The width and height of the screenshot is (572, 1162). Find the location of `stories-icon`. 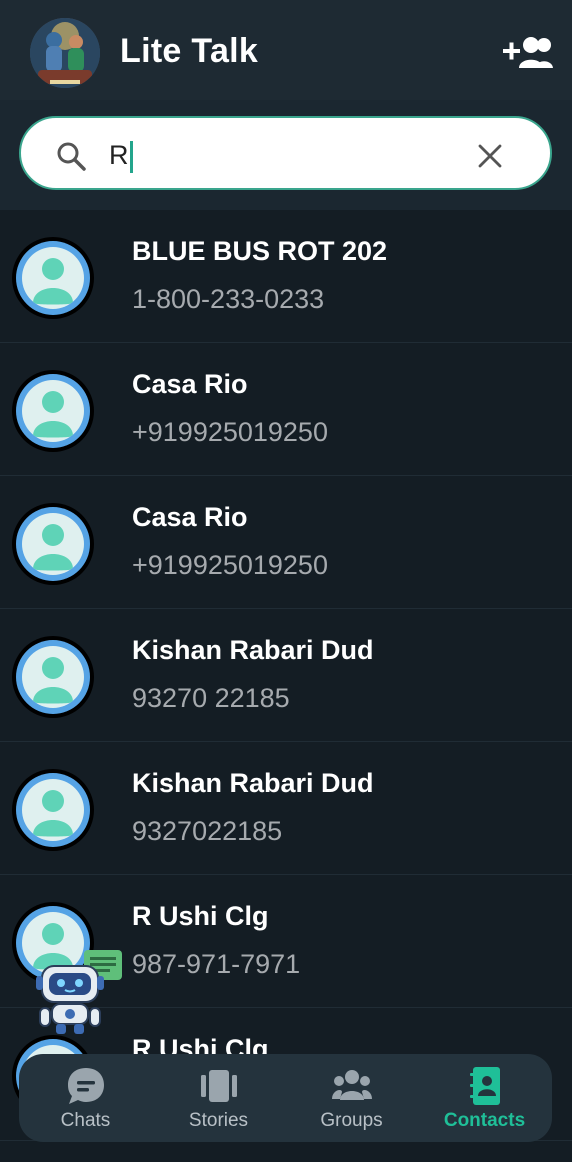

stories-icon is located at coordinates (218, 1086).